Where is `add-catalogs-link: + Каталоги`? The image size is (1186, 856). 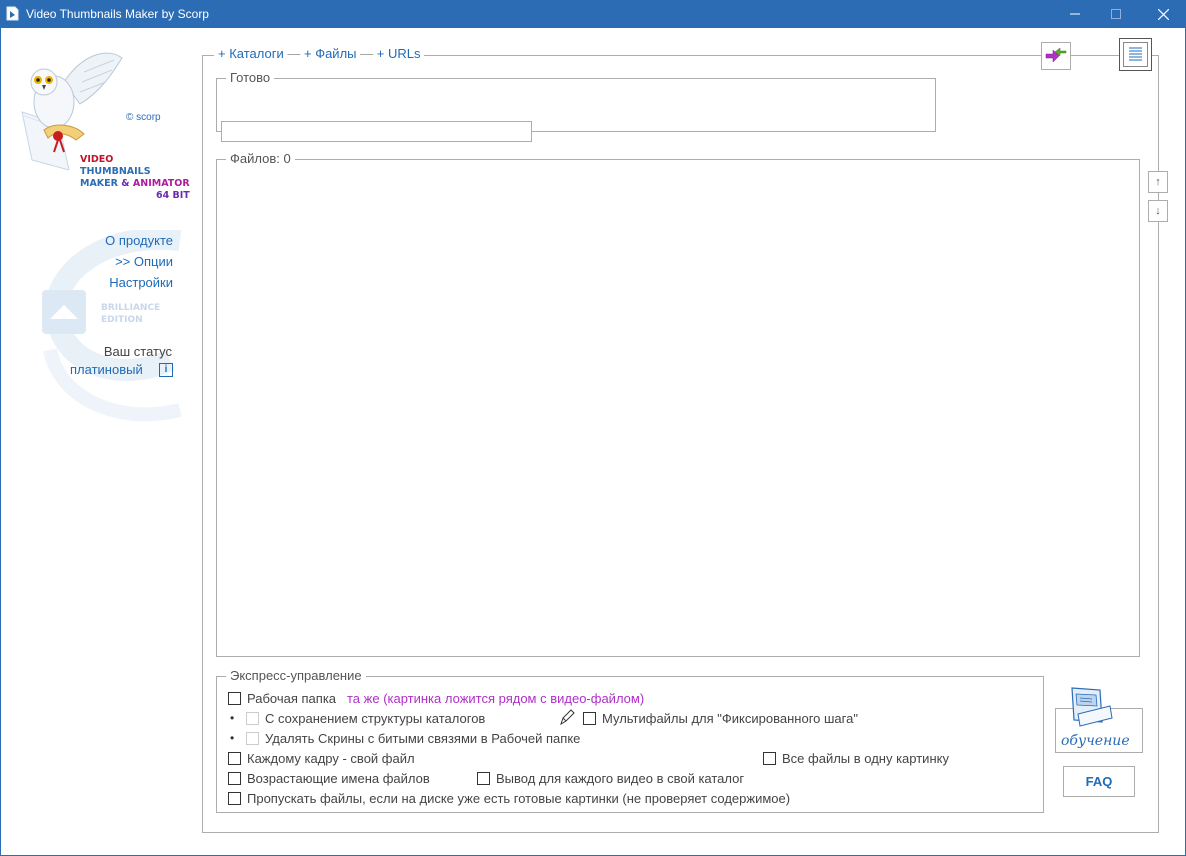 add-catalogs-link: + Каталоги is located at coordinates (251, 53).